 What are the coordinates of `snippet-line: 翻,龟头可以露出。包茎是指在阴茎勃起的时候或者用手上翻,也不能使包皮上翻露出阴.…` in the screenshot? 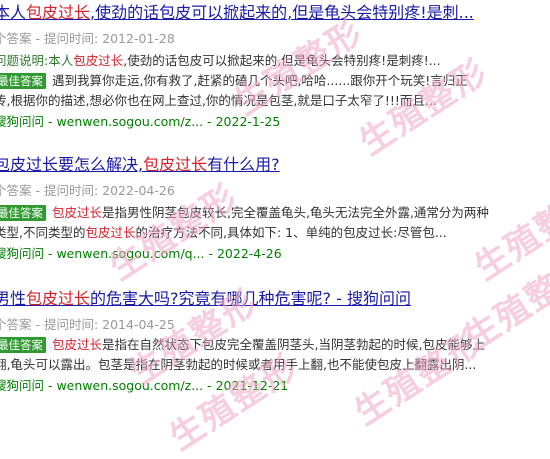 It's located at (238, 364).